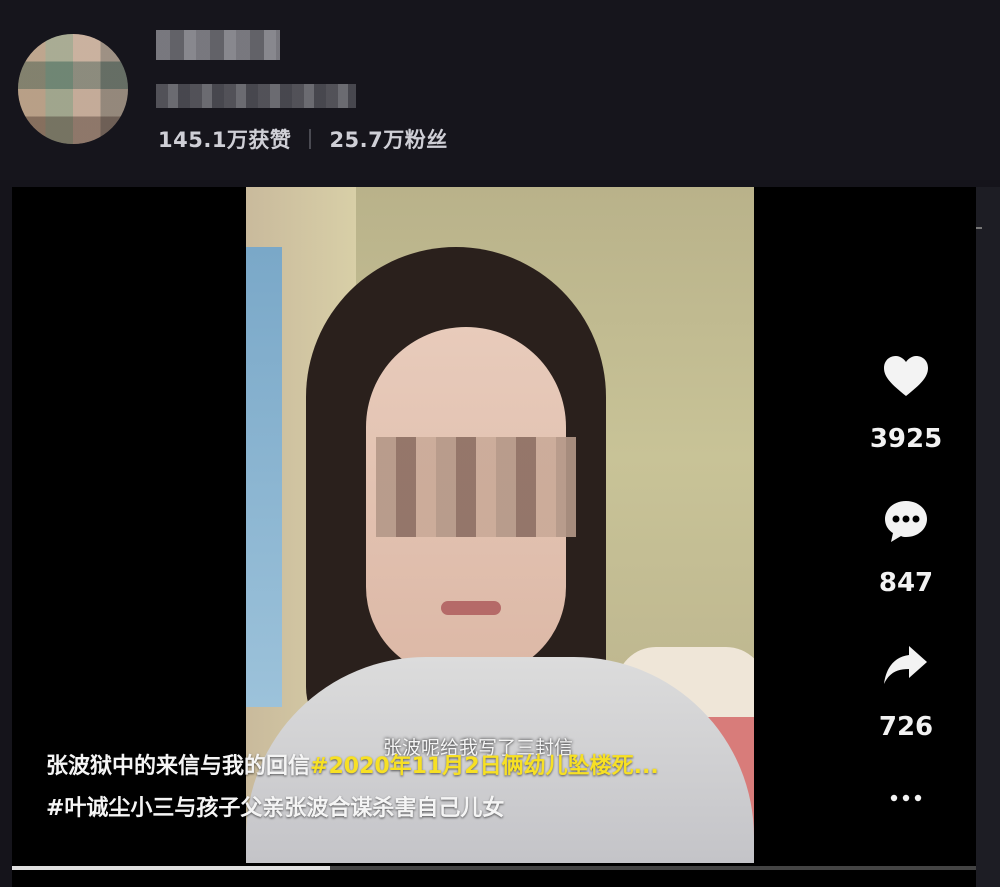 The width and height of the screenshot is (1000, 887). What do you see at coordinates (310, 139) in the screenshot?
I see `stats-divider` at bounding box center [310, 139].